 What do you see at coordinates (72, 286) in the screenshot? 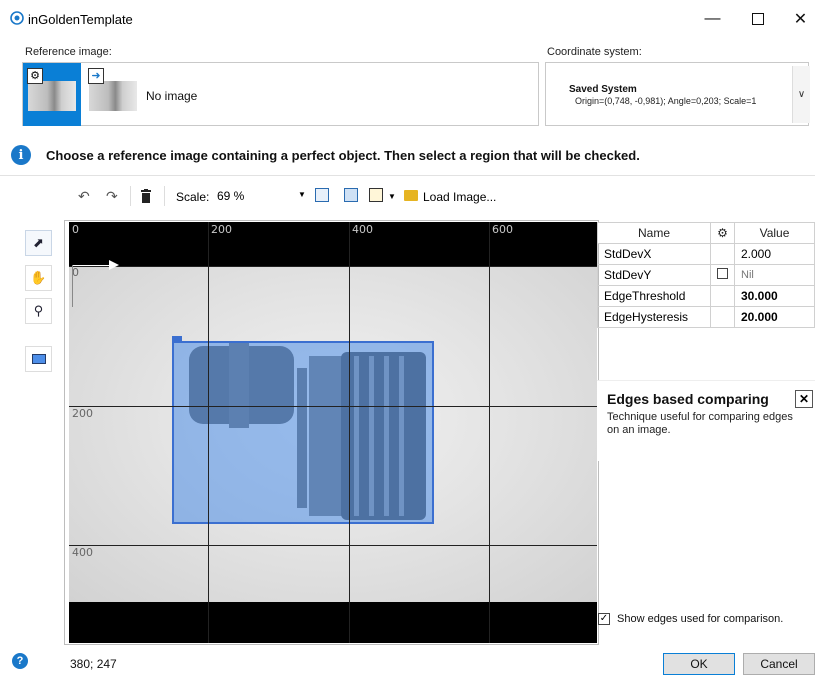
I see `origin-y-axis` at bounding box center [72, 286].